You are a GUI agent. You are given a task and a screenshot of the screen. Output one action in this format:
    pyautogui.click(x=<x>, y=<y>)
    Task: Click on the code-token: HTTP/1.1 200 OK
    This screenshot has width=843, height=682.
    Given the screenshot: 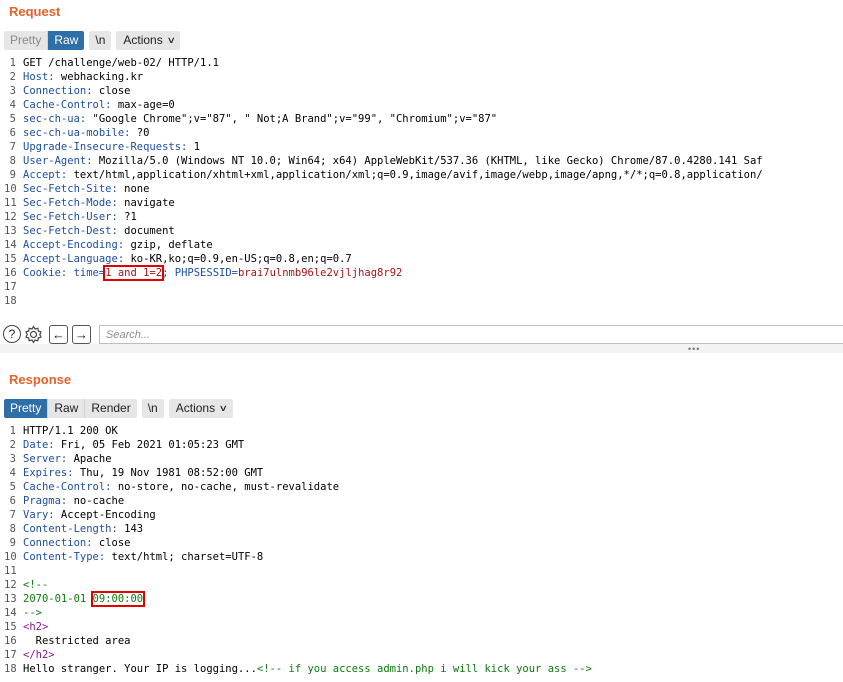 What is the action you would take?
    pyautogui.click(x=70, y=431)
    